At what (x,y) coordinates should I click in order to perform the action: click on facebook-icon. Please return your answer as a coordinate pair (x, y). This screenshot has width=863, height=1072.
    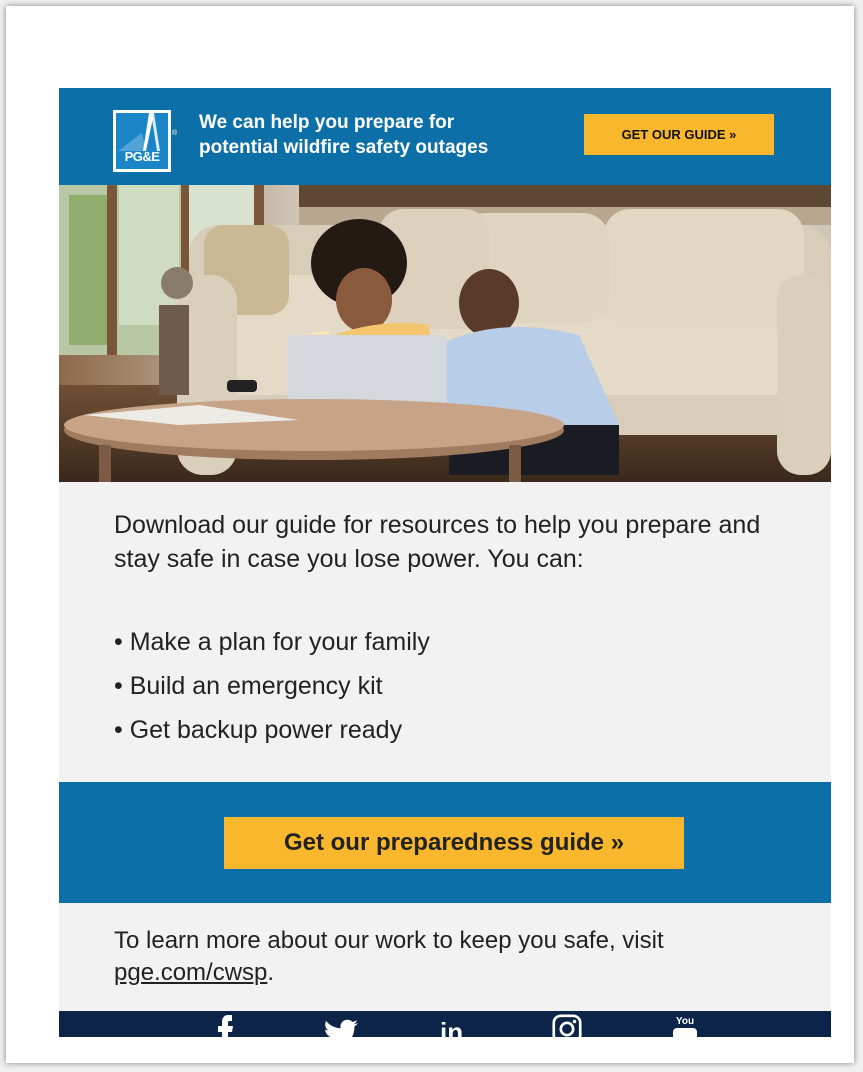
    Looking at the image, I should click on (226, 1026).